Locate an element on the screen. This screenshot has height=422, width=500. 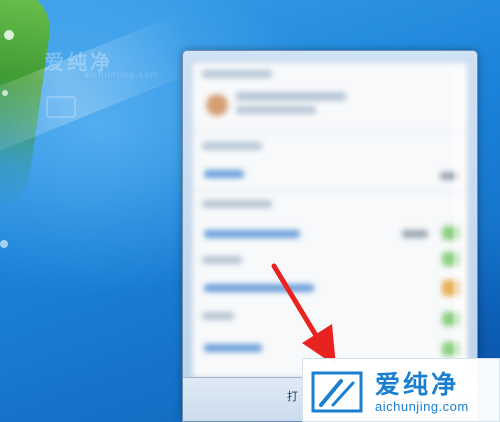
desktop-watermark-logo-icon is located at coordinates (61, 107).